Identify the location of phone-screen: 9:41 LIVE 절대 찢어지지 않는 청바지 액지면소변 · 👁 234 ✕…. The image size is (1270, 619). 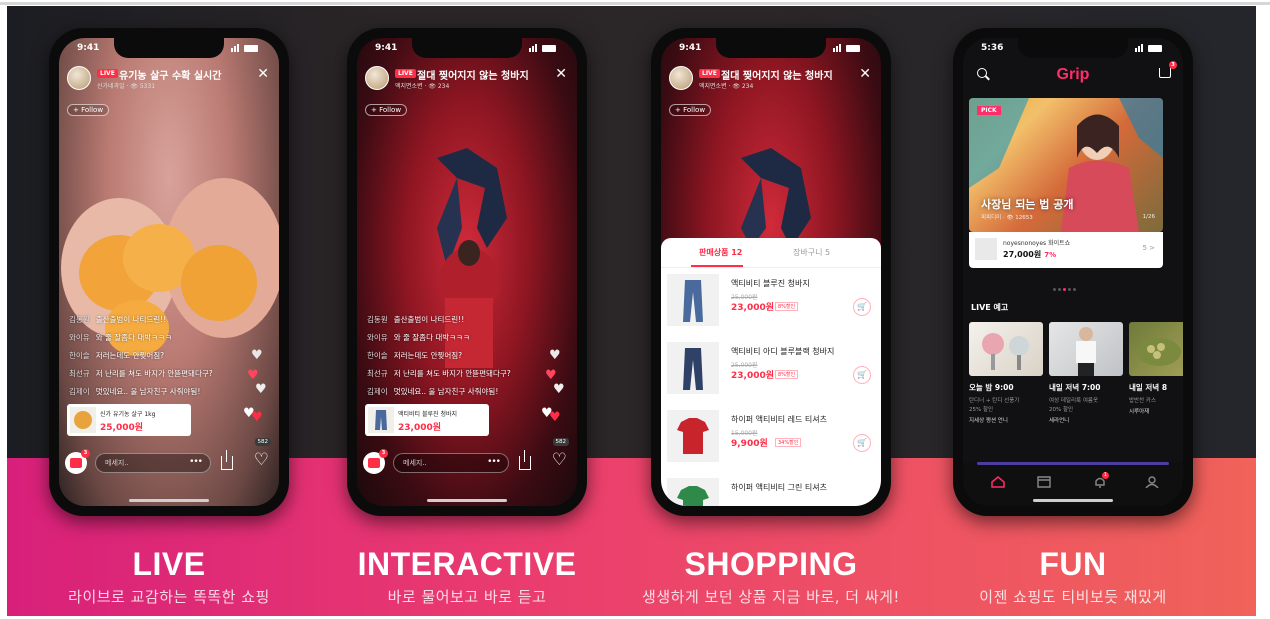
(467, 272).